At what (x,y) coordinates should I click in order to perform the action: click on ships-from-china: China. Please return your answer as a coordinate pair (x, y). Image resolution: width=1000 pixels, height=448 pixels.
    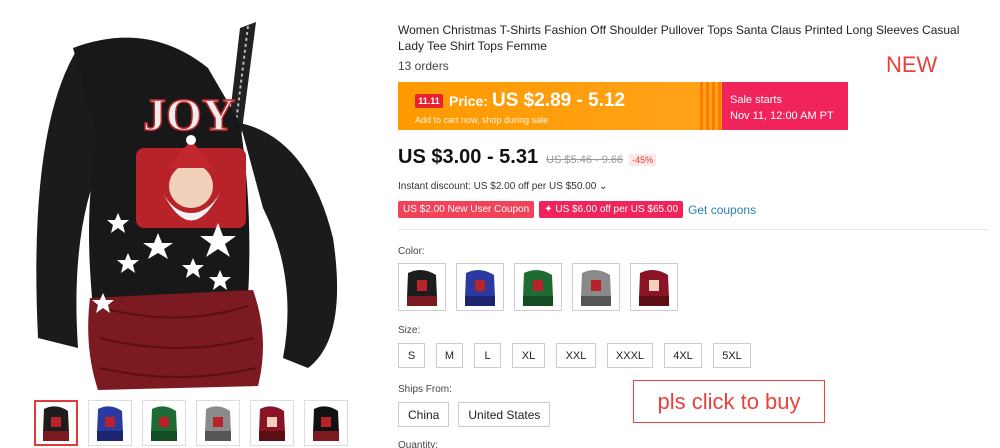
    Looking at the image, I should click on (424, 414).